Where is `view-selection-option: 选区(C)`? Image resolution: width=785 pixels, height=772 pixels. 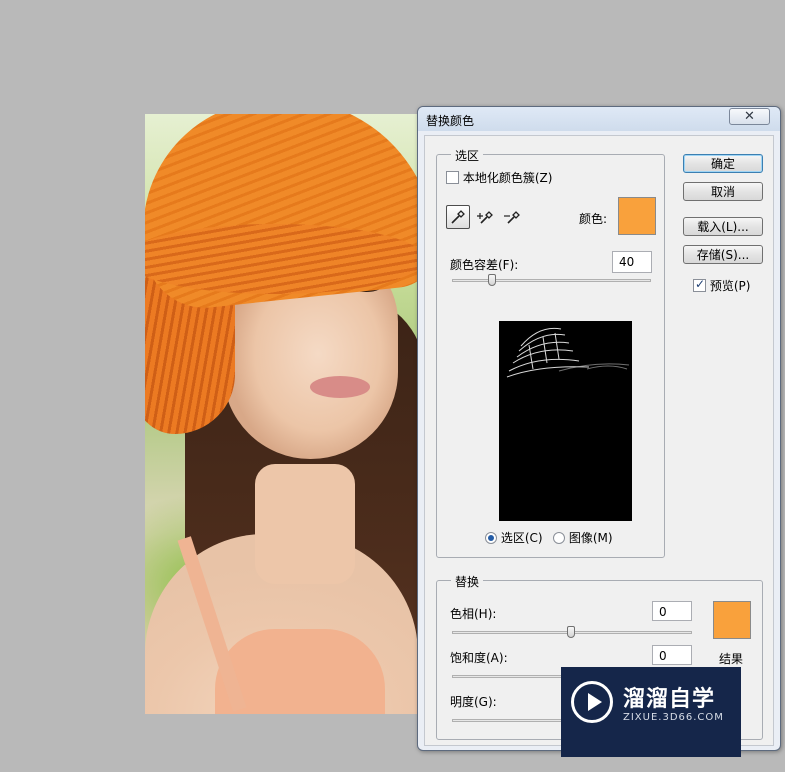
view-selection-option: 选区(C) is located at coordinates (514, 537).